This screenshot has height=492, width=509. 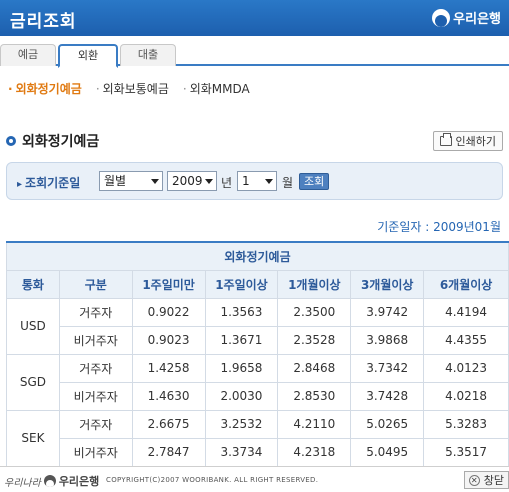 What do you see at coordinates (439, 227) in the screenshot?
I see `base-date-text: 기준일자 : 2009년01월` at bounding box center [439, 227].